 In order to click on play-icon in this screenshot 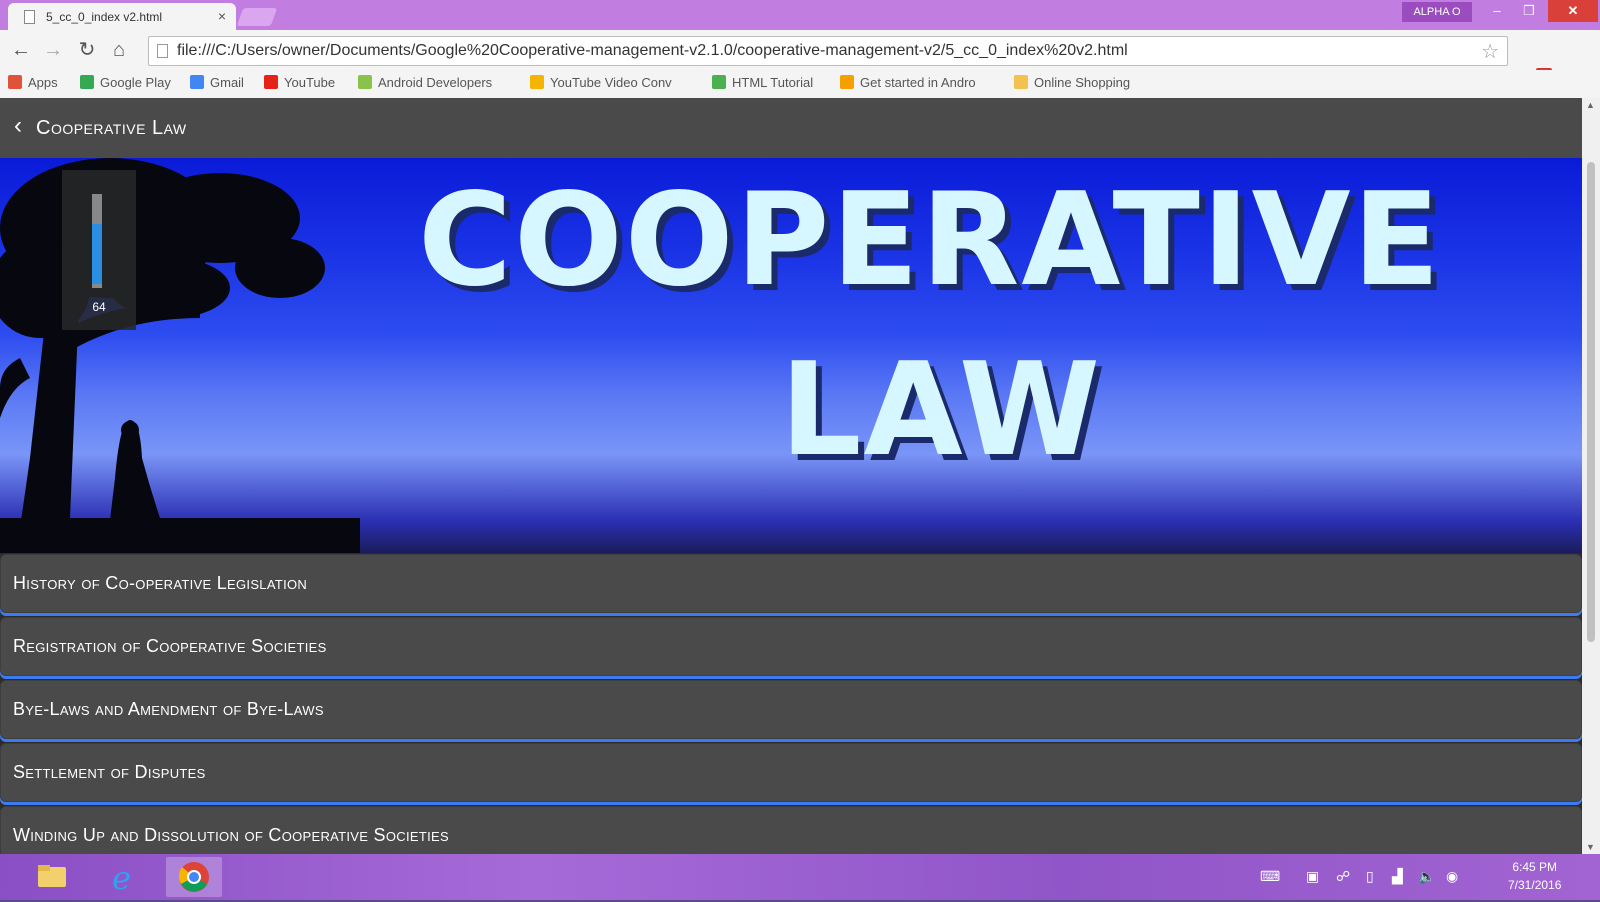, I will do `click(87, 82)`.